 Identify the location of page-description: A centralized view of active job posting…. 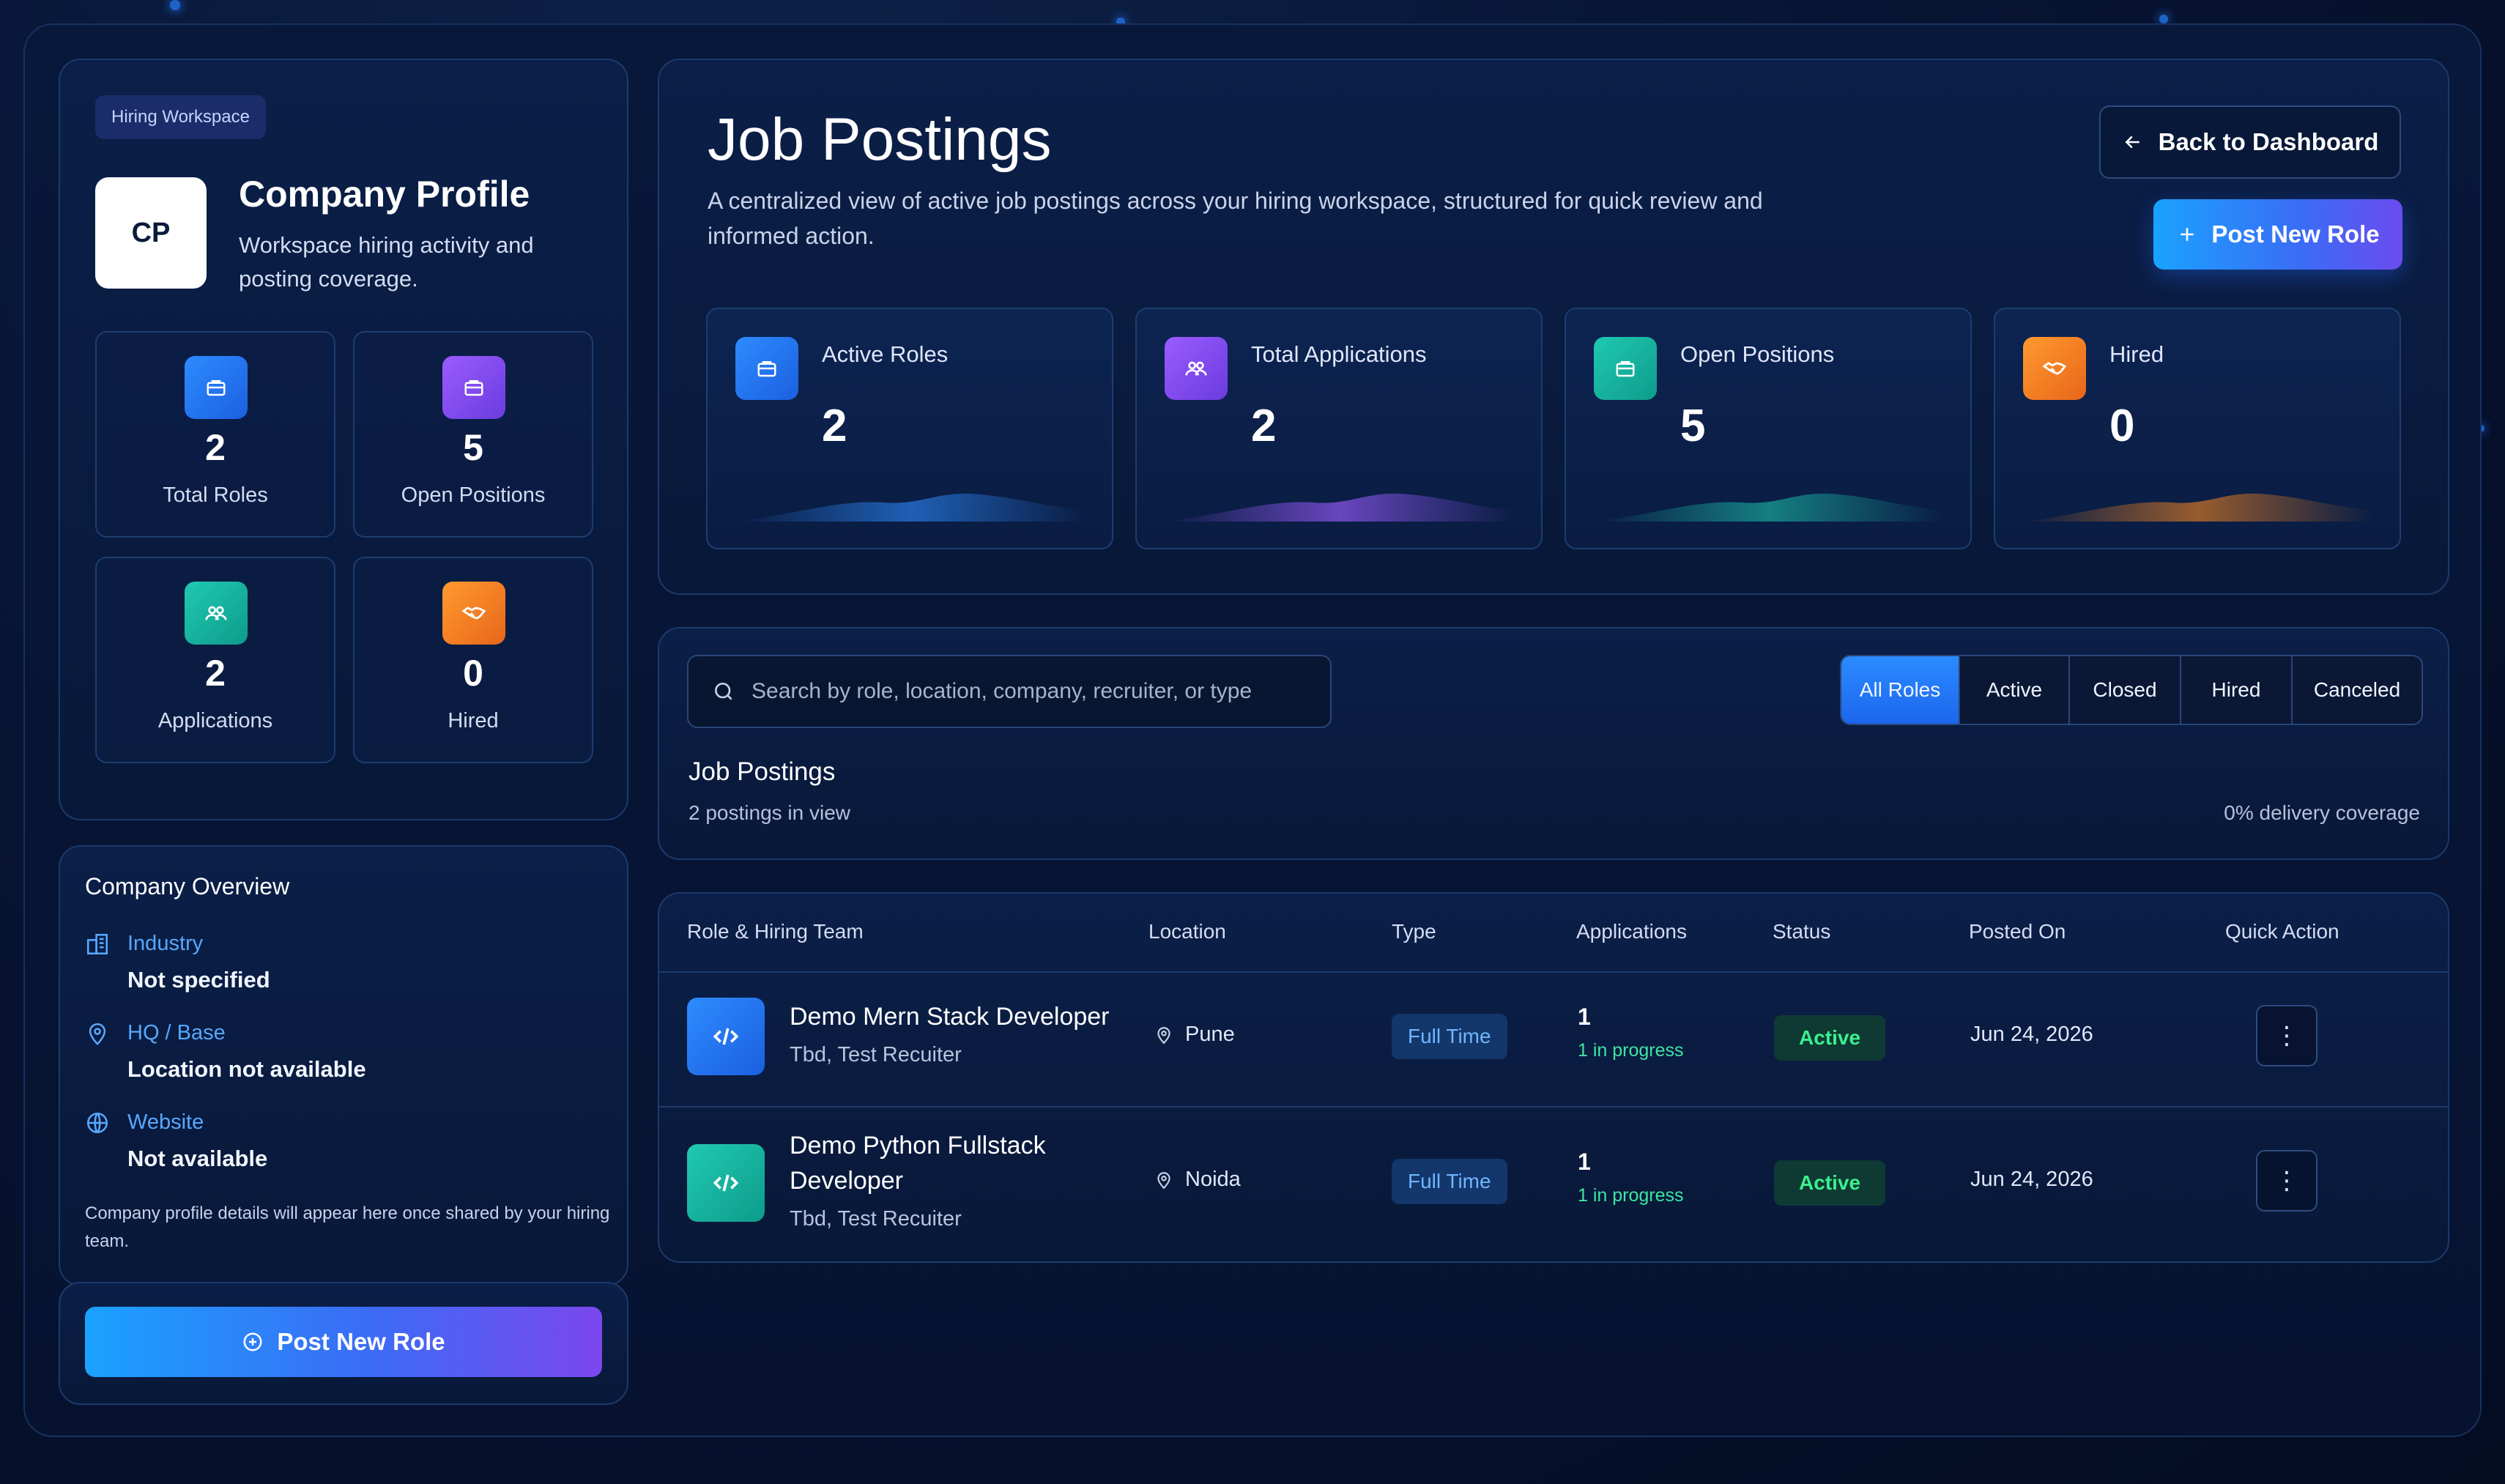
(1235, 219).